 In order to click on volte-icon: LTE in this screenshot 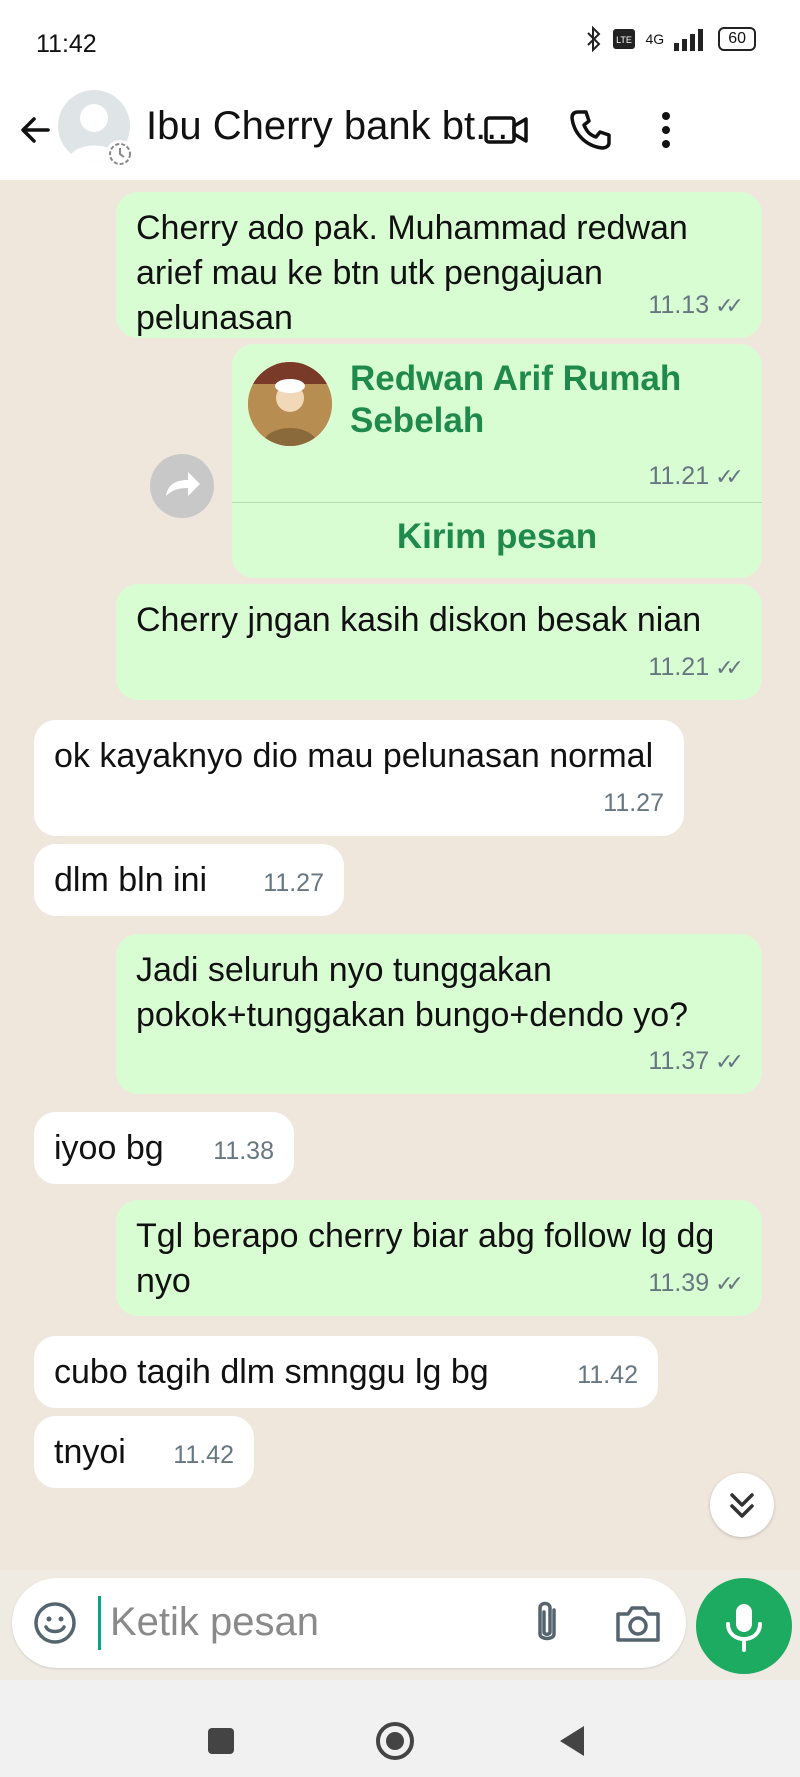, I will do `click(623, 39)`.